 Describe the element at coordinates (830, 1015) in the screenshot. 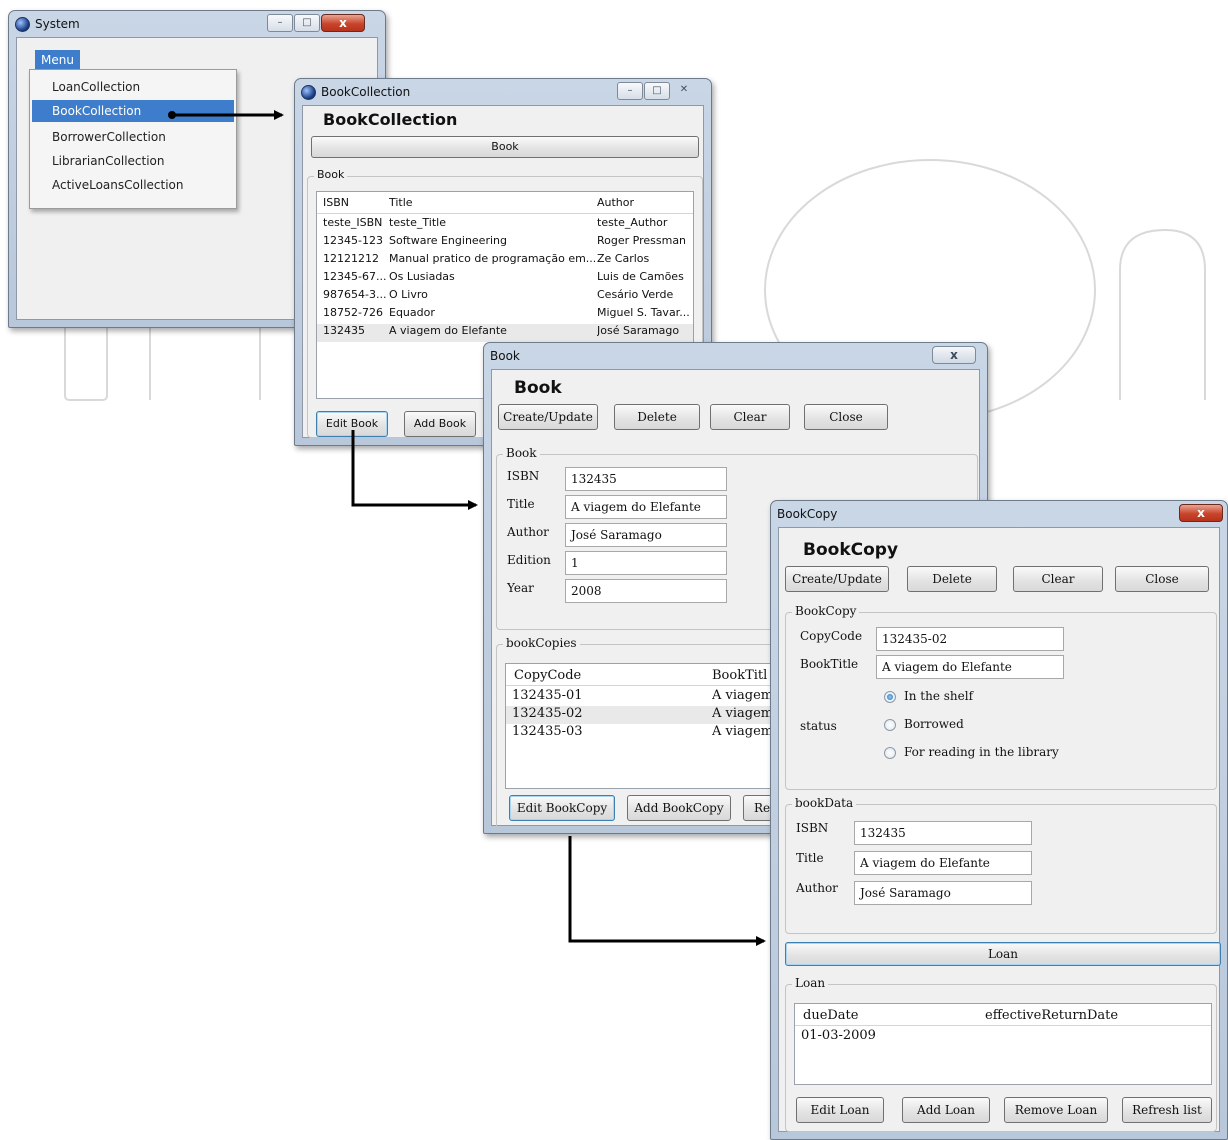

I see `column-header-duedate: dueDate` at that location.